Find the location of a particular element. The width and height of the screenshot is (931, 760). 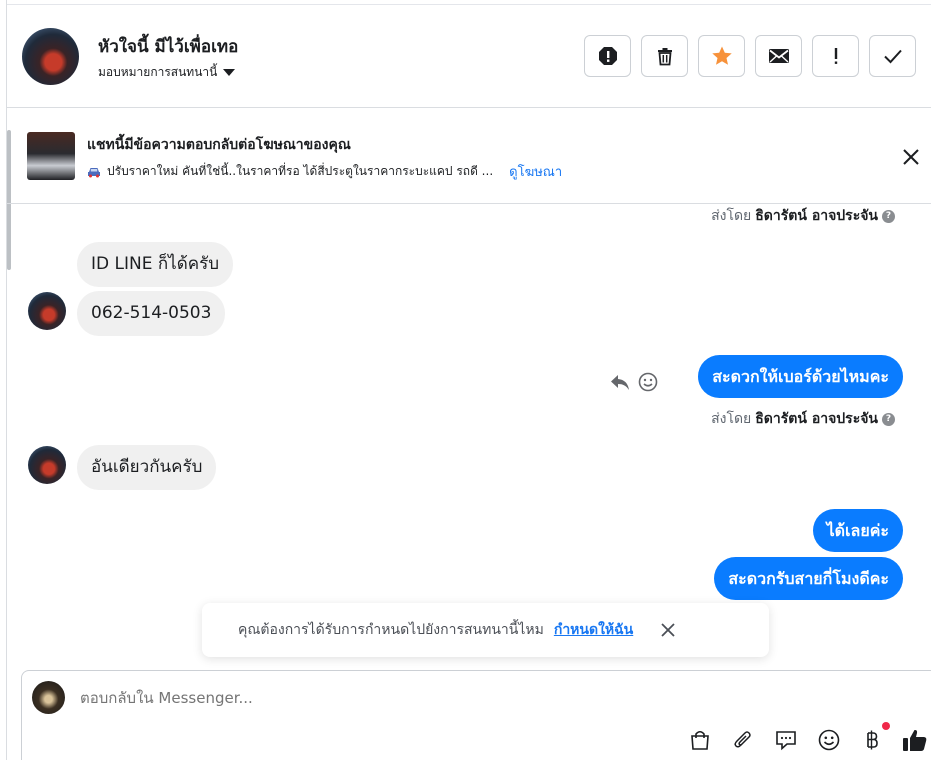

delete-button is located at coordinates (664, 56).